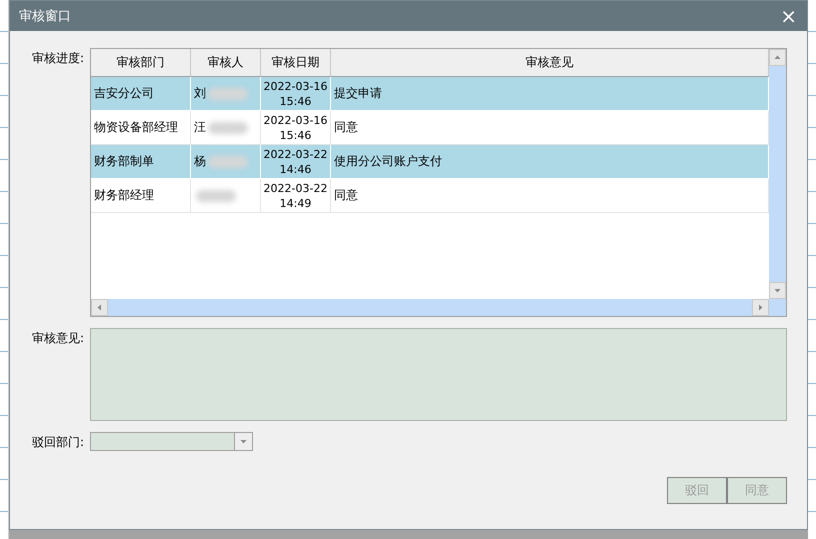 Image resolution: width=816 pixels, height=539 pixels. I want to click on scroll-left-icon, so click(99, 307).